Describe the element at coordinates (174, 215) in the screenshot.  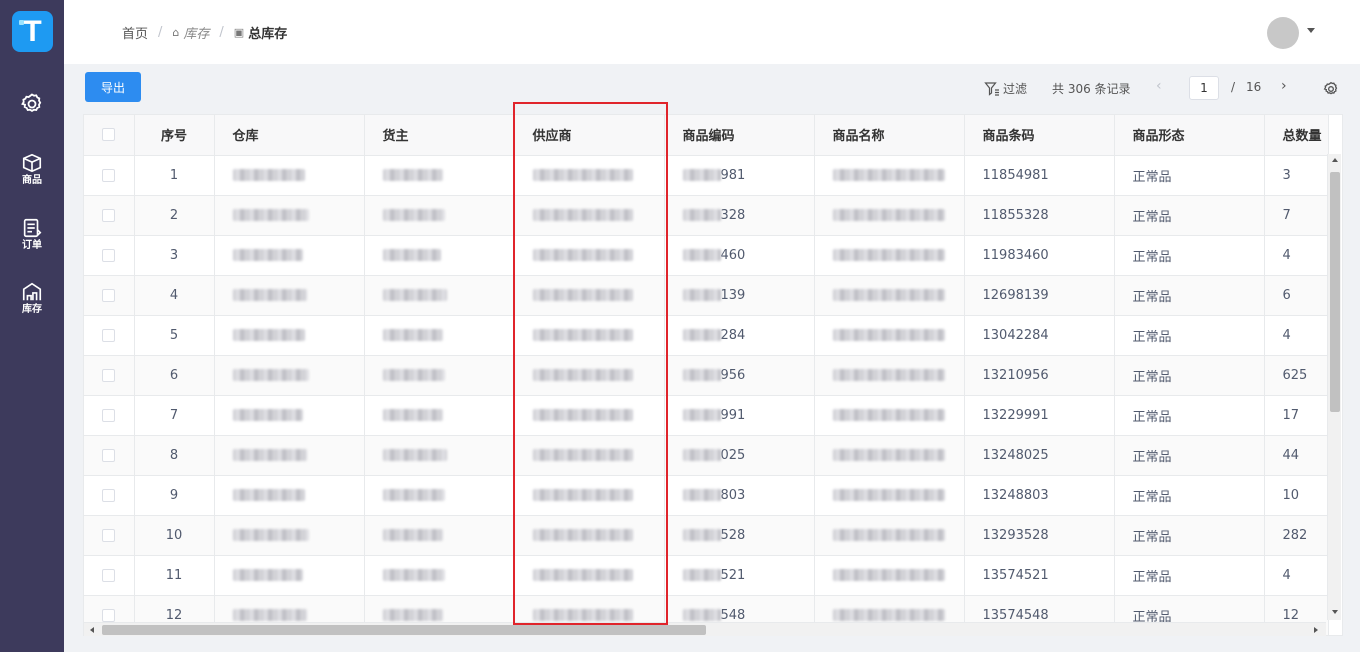
I see `cell-seq: 2` at that location.